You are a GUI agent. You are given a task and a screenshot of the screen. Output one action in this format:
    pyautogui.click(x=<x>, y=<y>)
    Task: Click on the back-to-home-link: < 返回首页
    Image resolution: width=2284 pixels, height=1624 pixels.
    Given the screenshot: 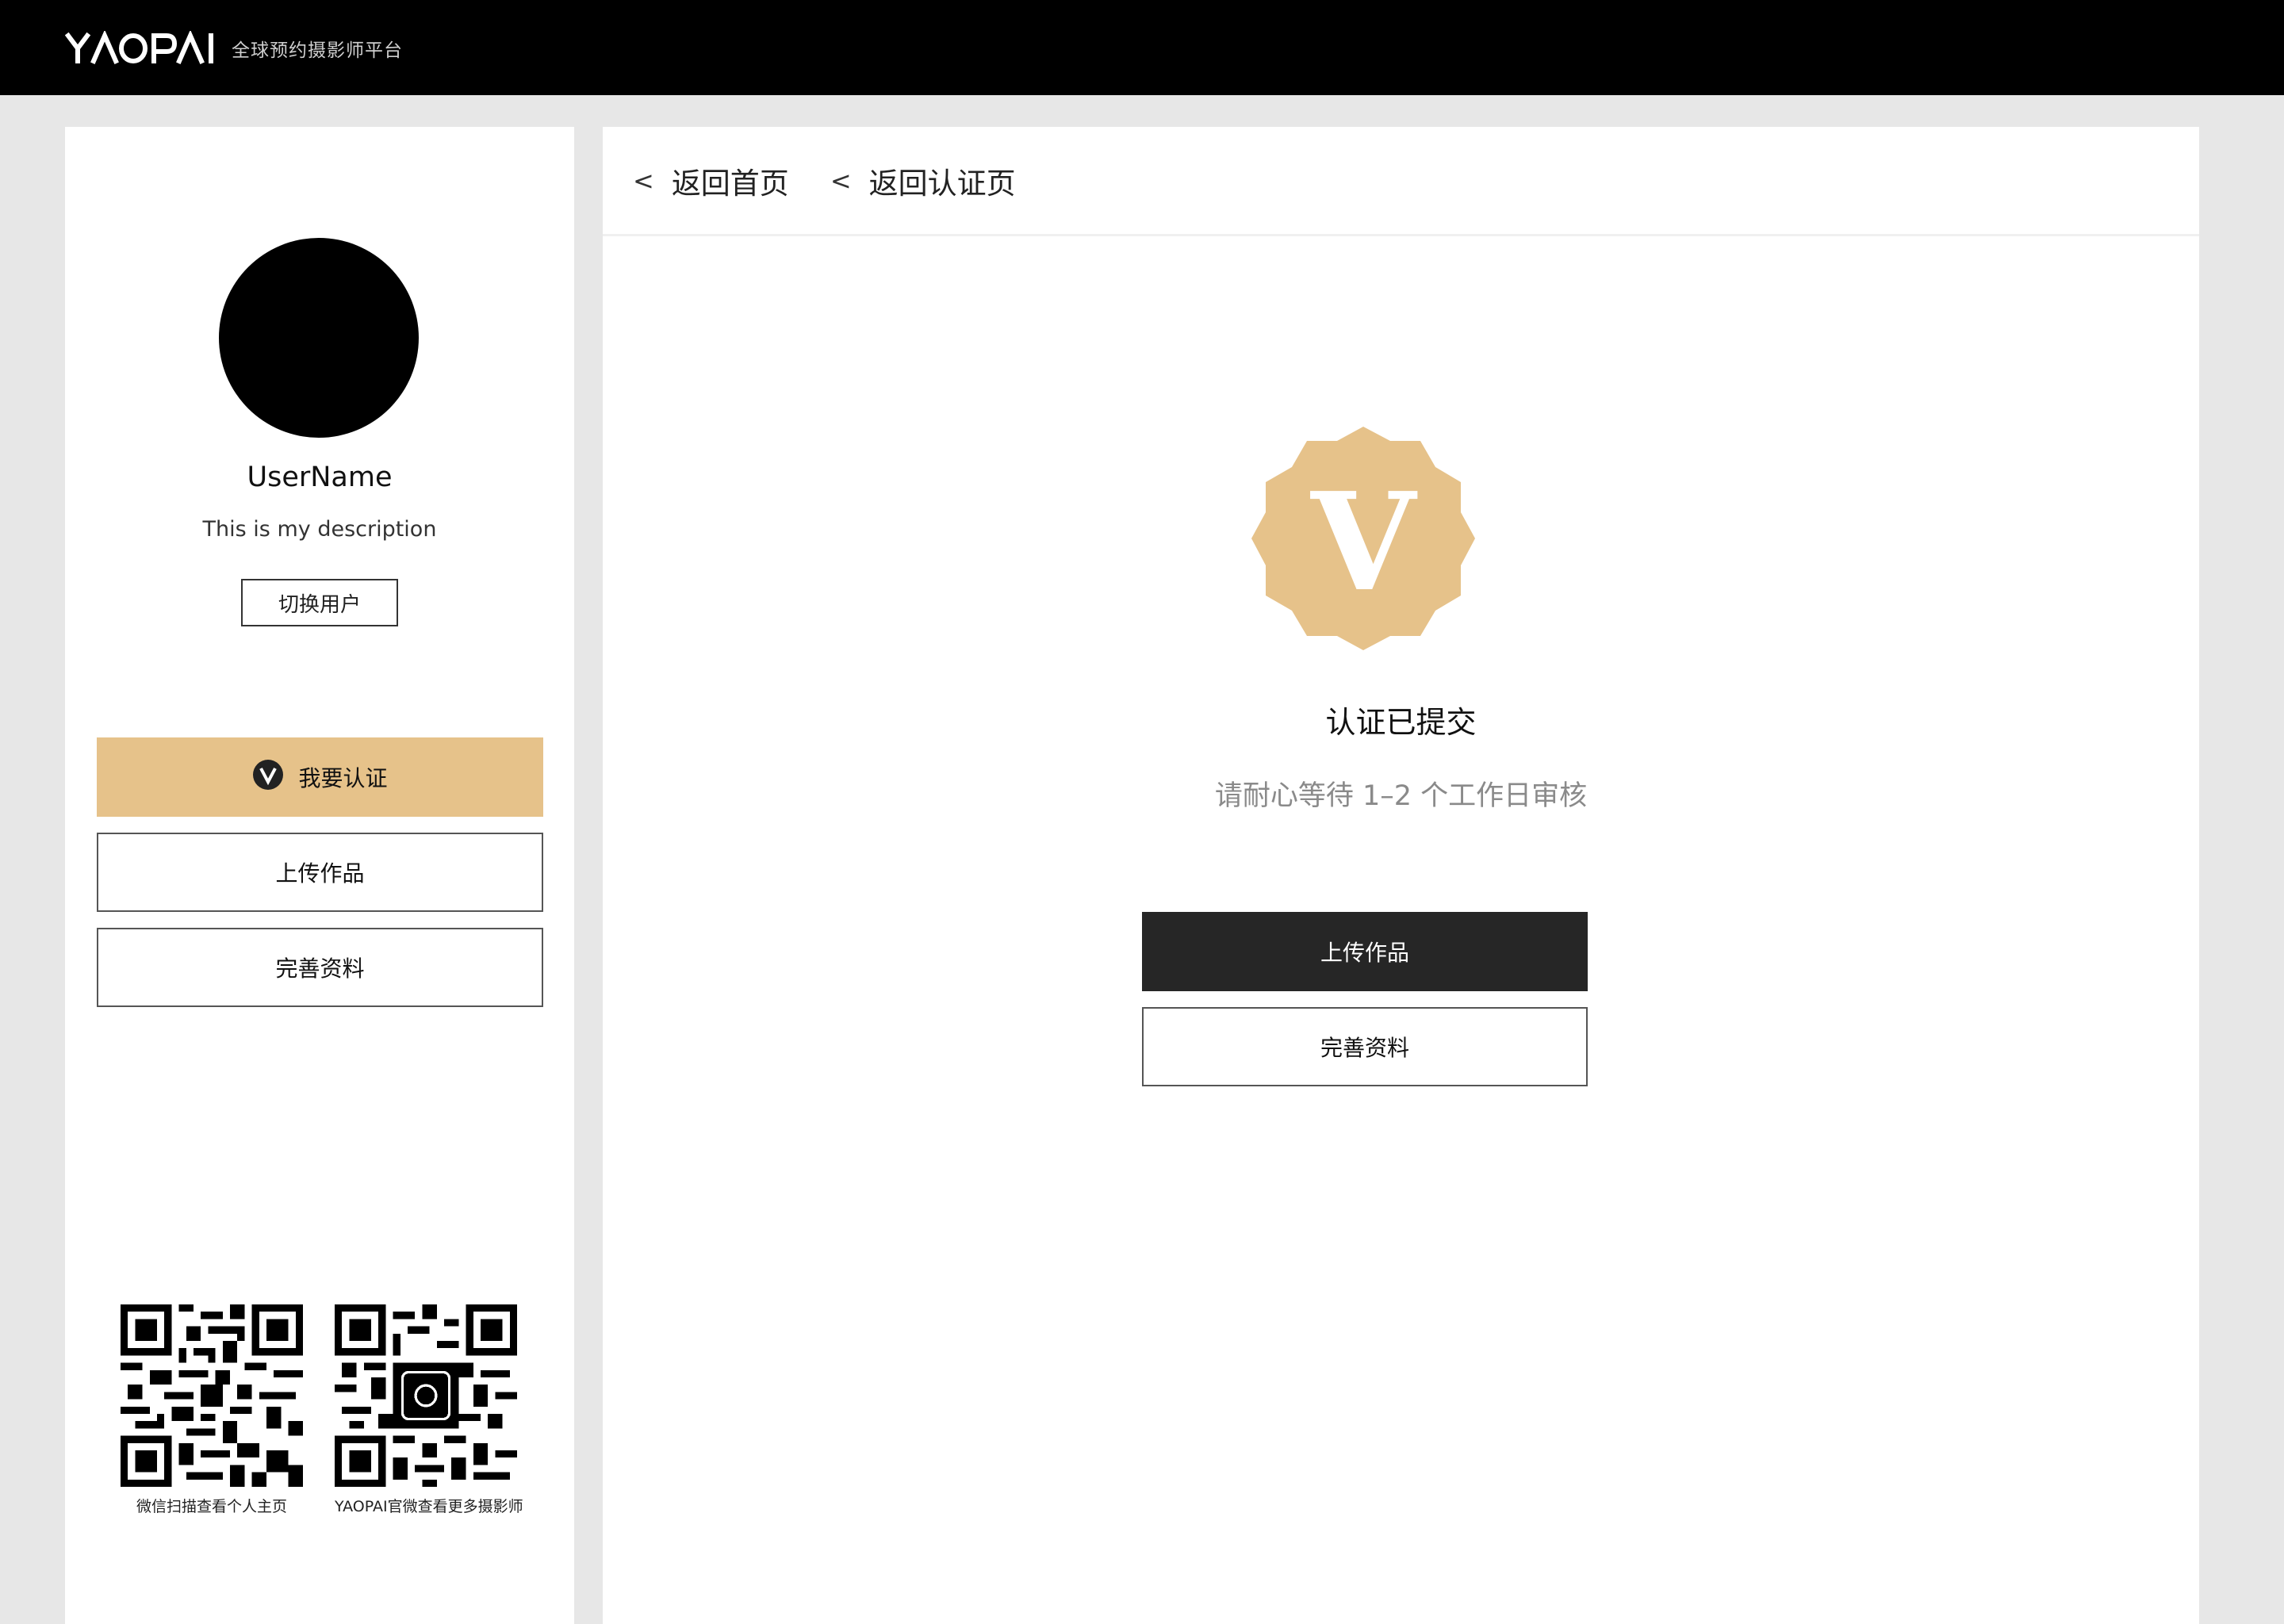 What is the action you would take?
    pyautogui.click(x=711, y=180)
    